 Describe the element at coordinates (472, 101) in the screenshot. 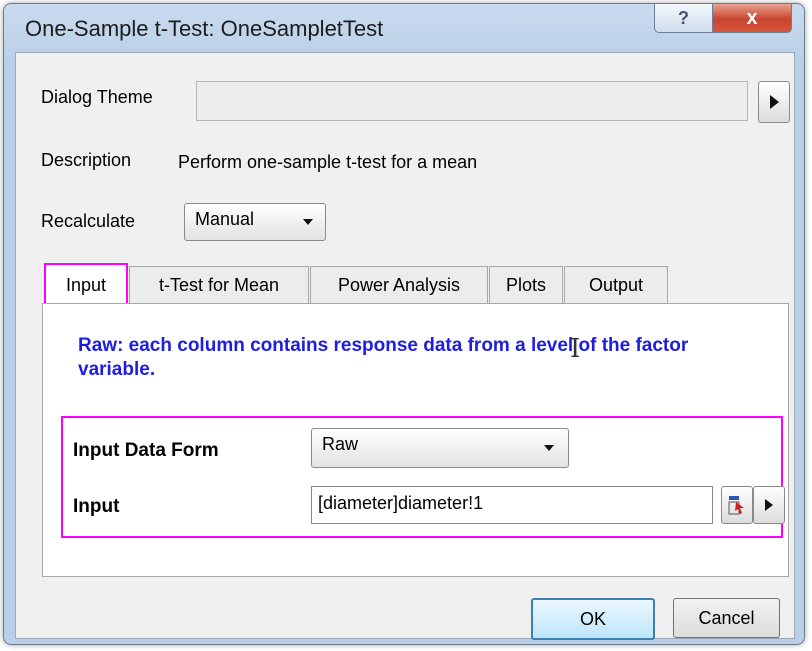

I see `dialog-theme-combo` at that location.